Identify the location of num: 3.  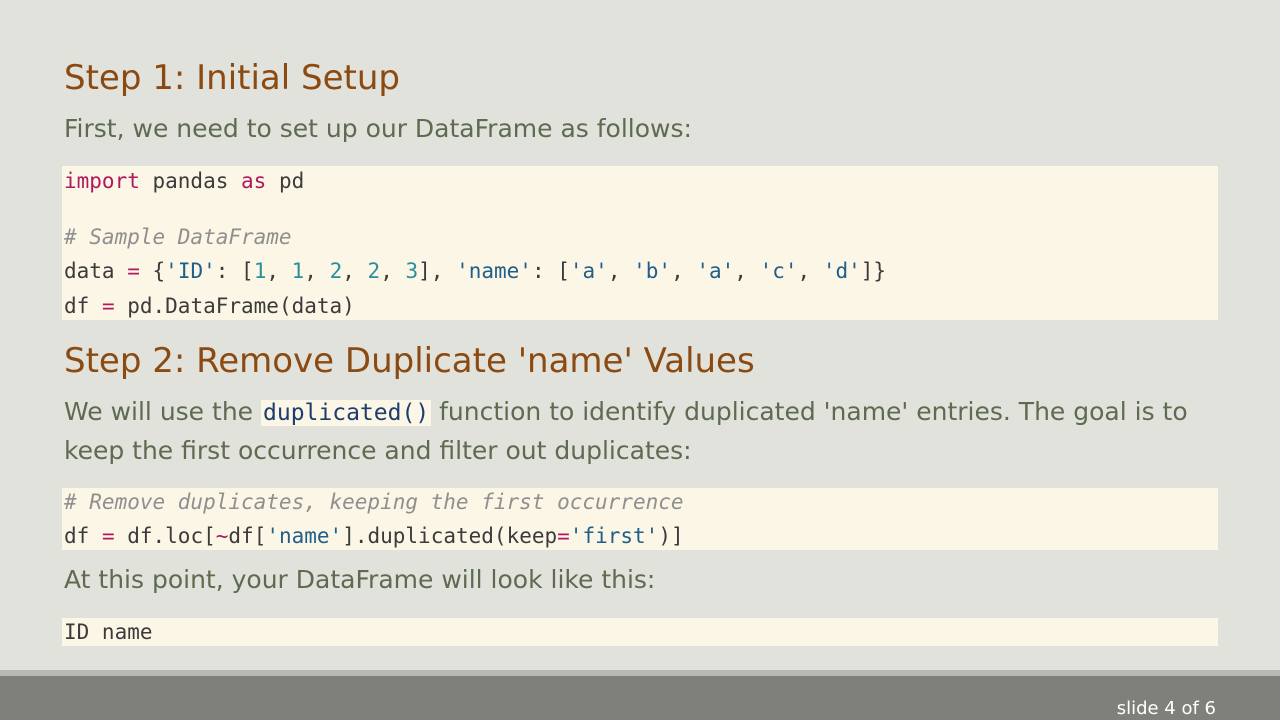
(412, 271).